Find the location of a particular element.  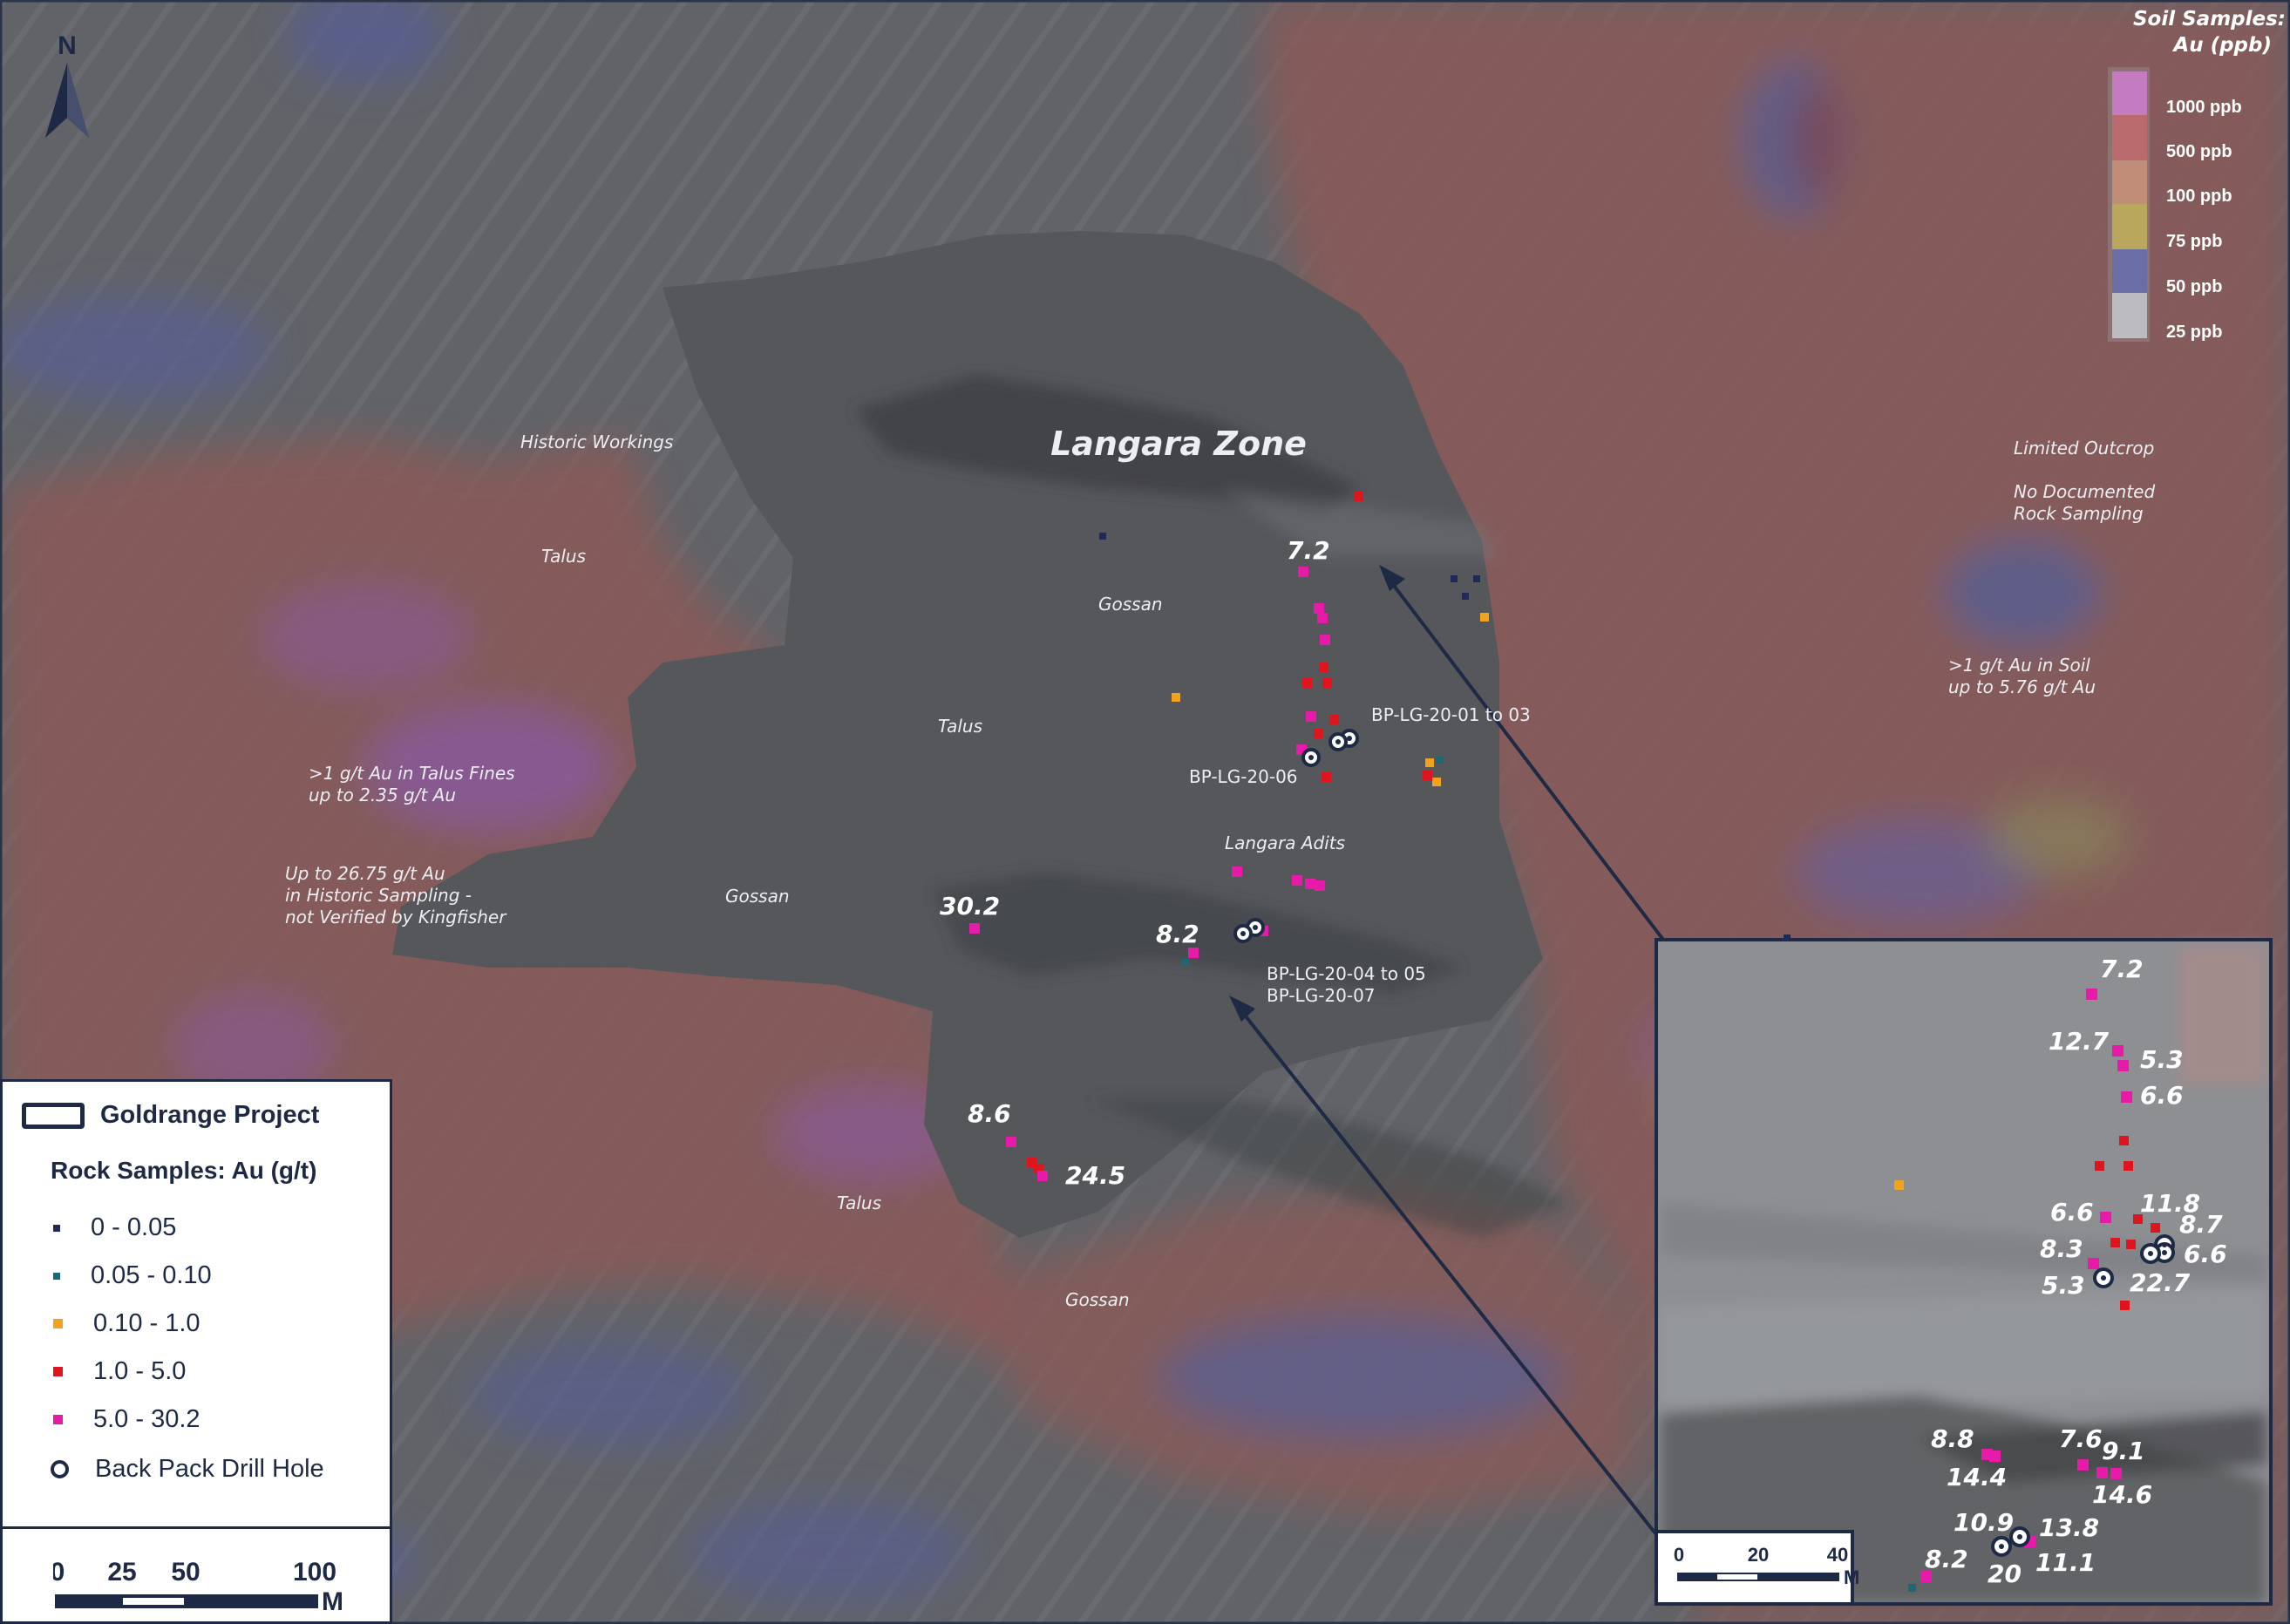

project-boundary-icon is located at coordinates (53, 1115).